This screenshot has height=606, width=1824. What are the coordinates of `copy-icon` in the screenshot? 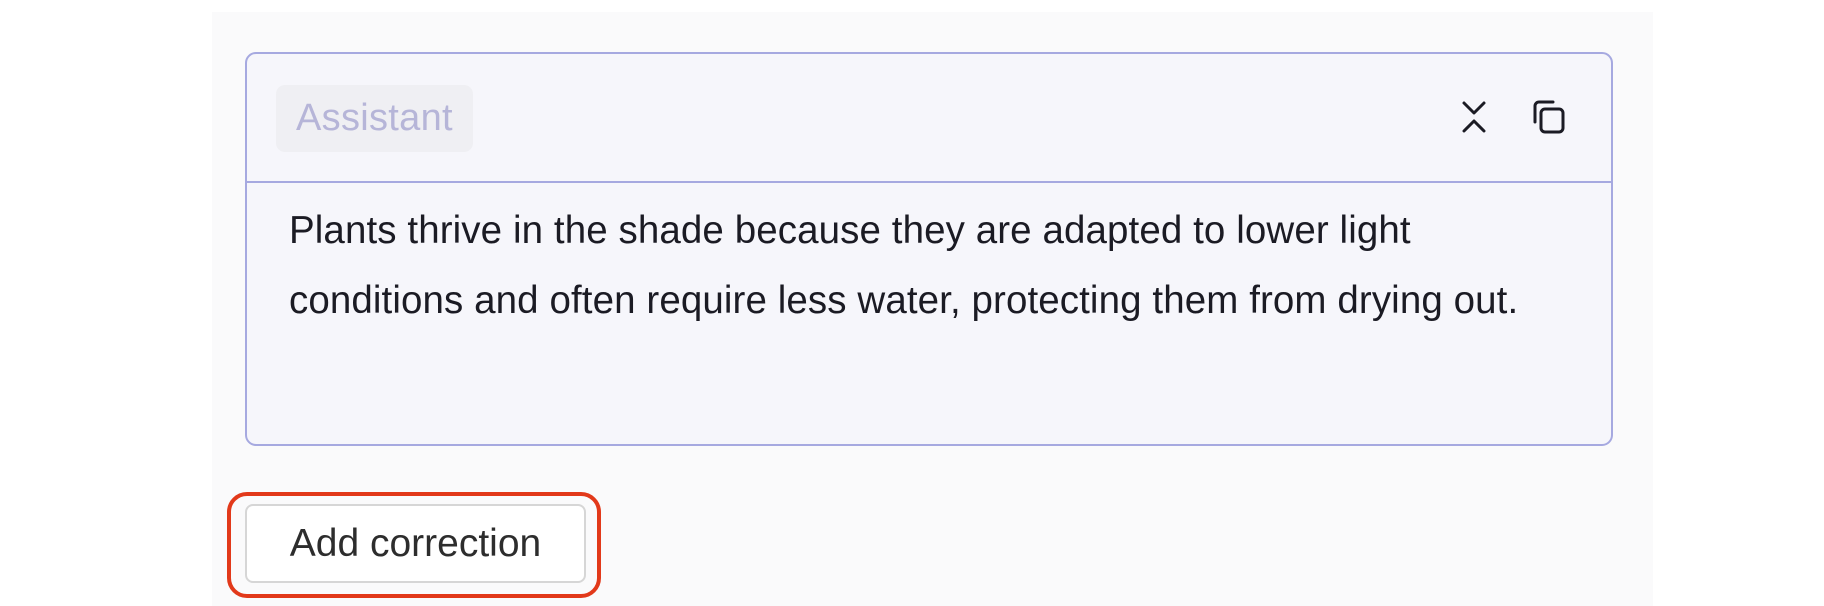 It's located at (1549, 117).